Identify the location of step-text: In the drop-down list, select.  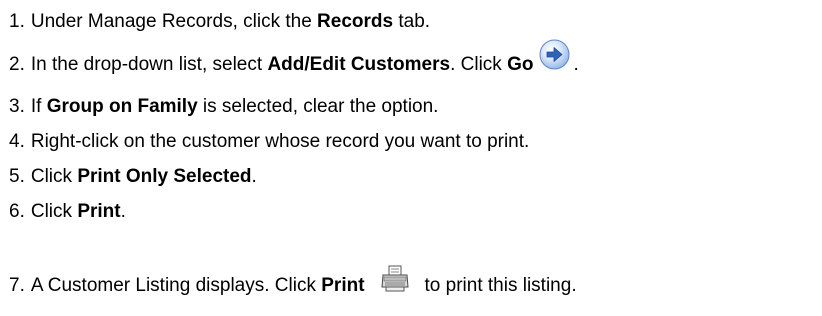
(149, 64).